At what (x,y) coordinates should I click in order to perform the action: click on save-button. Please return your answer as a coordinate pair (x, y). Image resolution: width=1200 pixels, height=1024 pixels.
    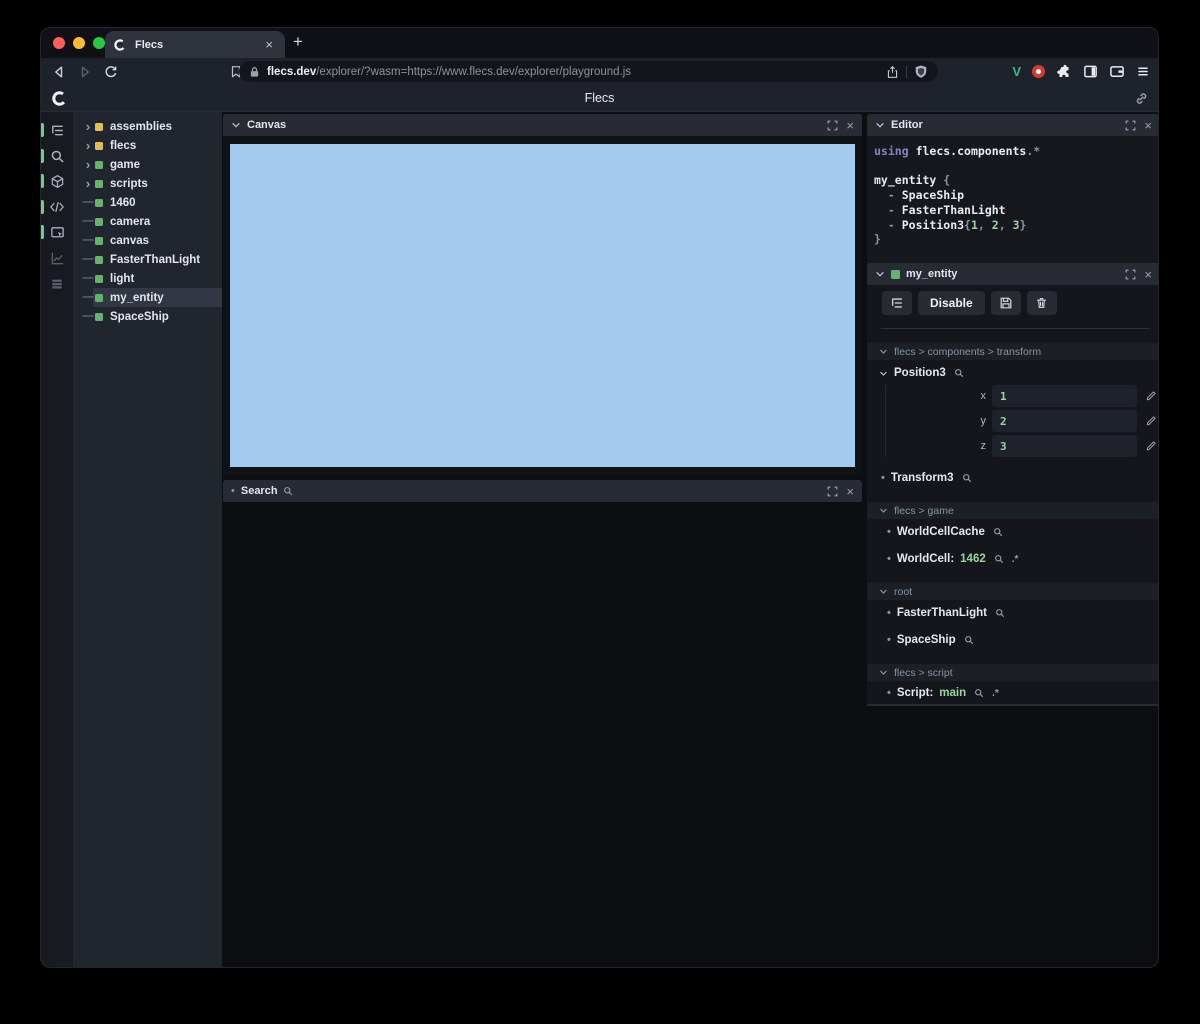
    Looking at the image, I should click on (1005, 303).